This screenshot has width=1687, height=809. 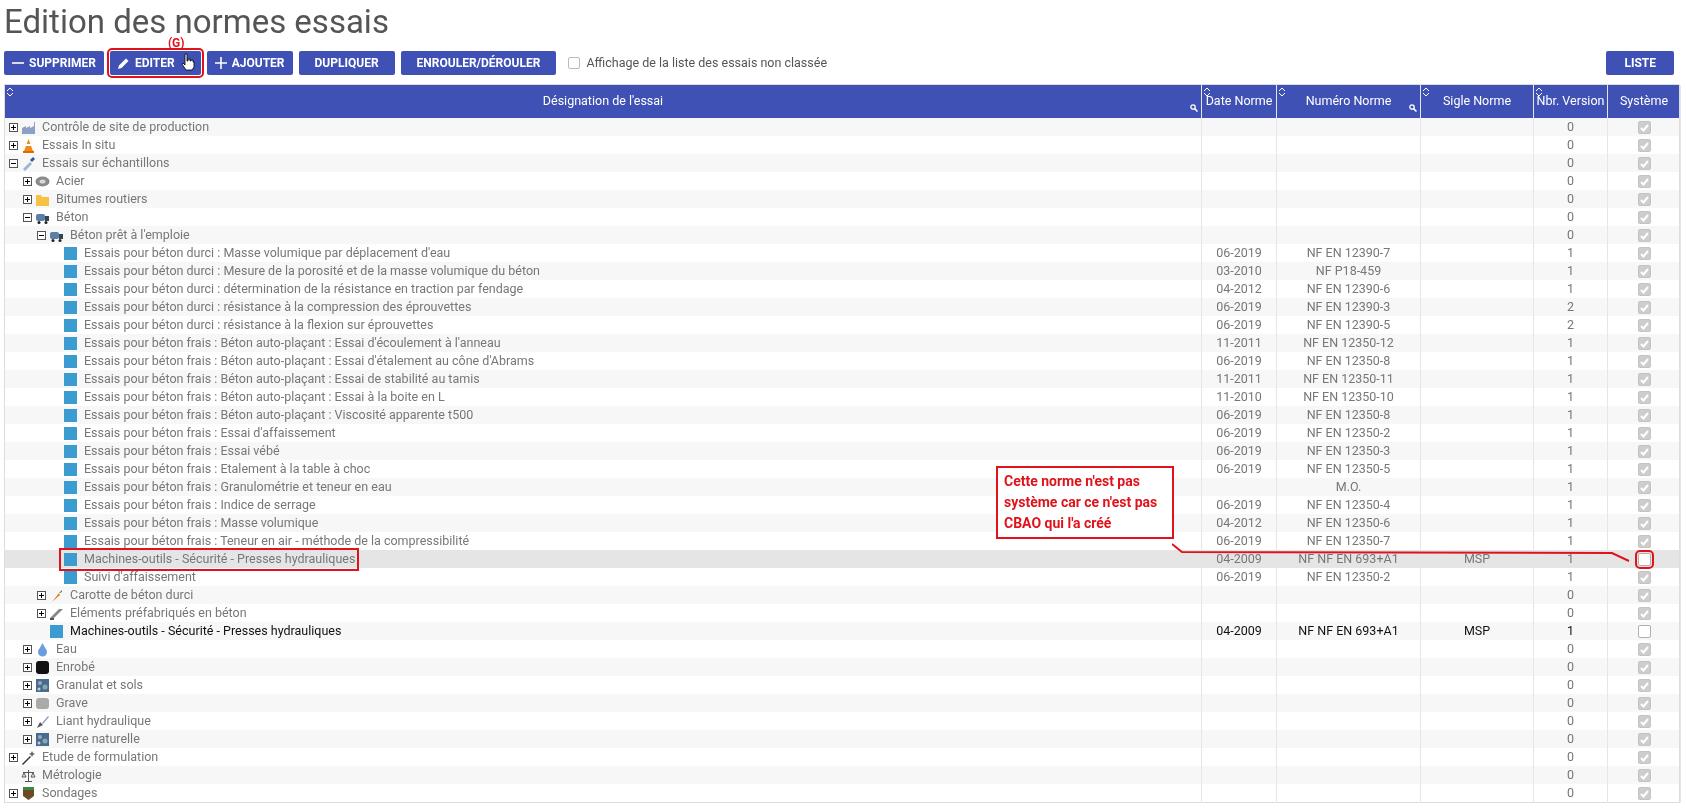 I want to click on tree-label: Essais pour béton frais : Teneur en air - méthode de la compressibilité, so click(x=277, y=541).